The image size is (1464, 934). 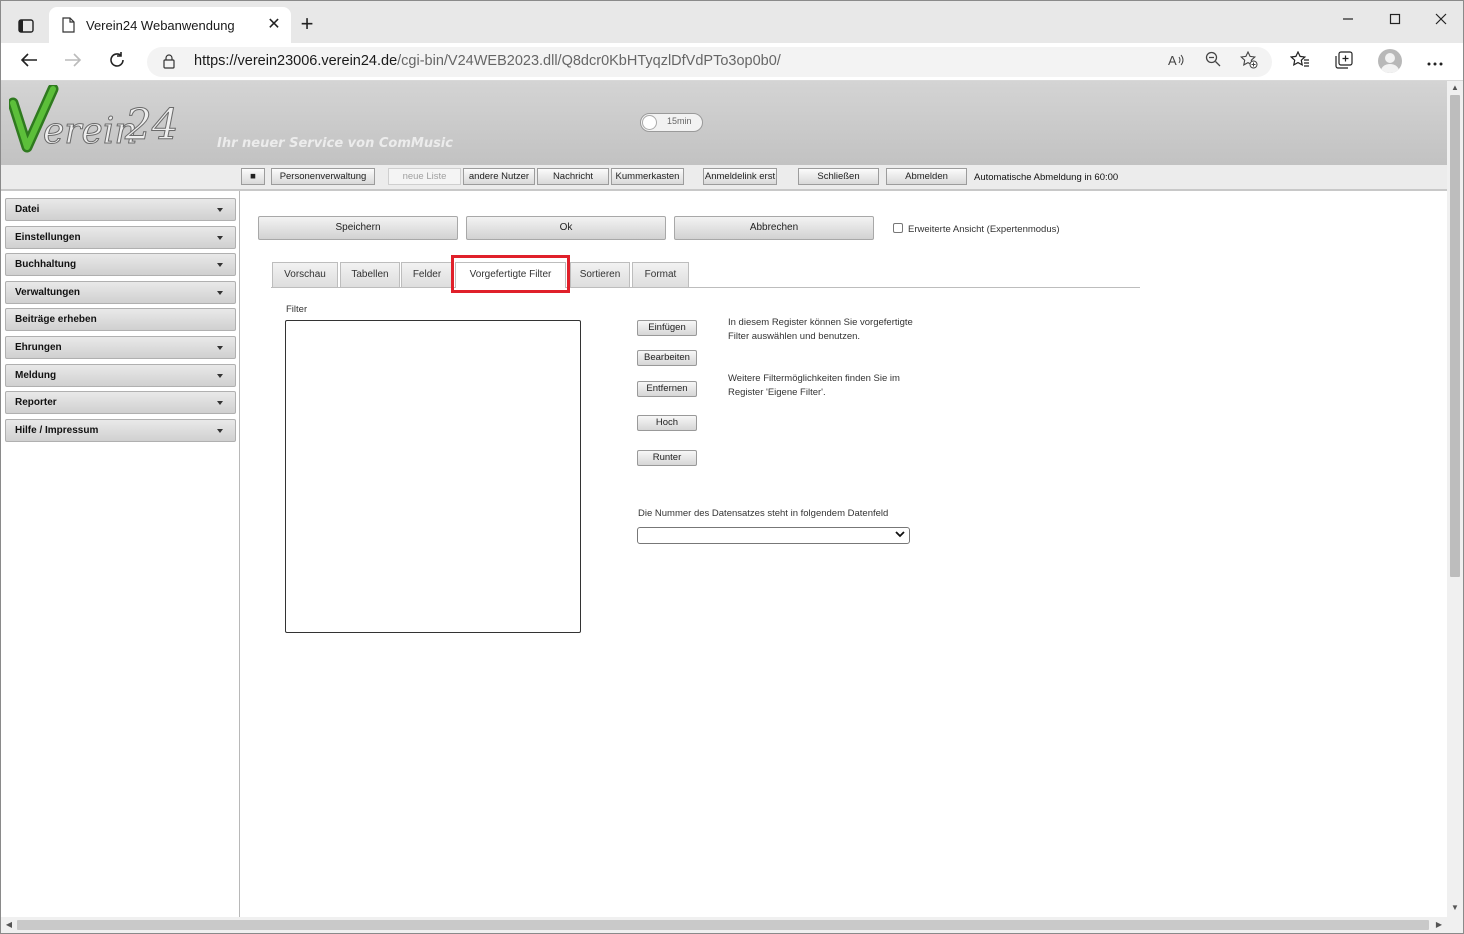 What do you see at coordinates (305, 274) in the screenshot?
I see `tab-vorschau: Vorschau` at bounding box center [305, 274].